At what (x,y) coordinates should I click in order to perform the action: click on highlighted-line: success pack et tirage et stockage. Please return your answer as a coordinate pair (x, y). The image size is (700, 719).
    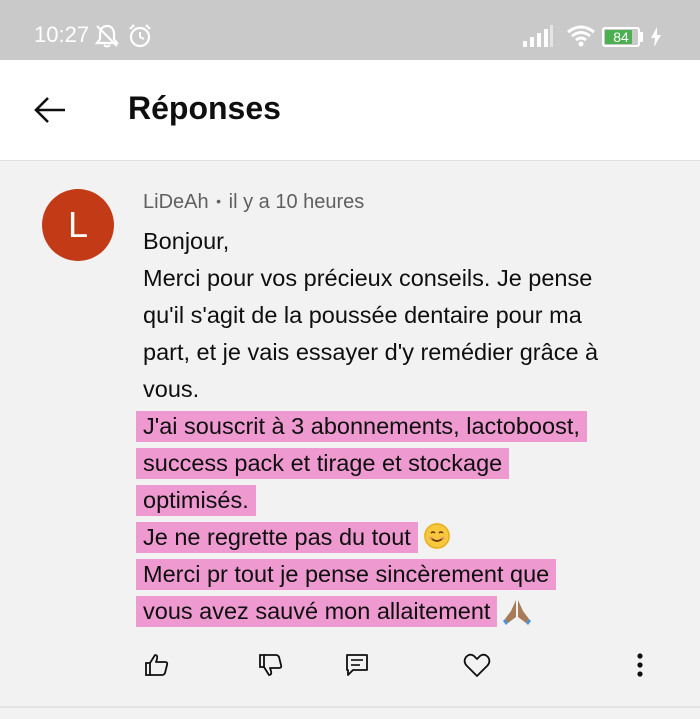
    Looking at the image, I should click on (386, 463).